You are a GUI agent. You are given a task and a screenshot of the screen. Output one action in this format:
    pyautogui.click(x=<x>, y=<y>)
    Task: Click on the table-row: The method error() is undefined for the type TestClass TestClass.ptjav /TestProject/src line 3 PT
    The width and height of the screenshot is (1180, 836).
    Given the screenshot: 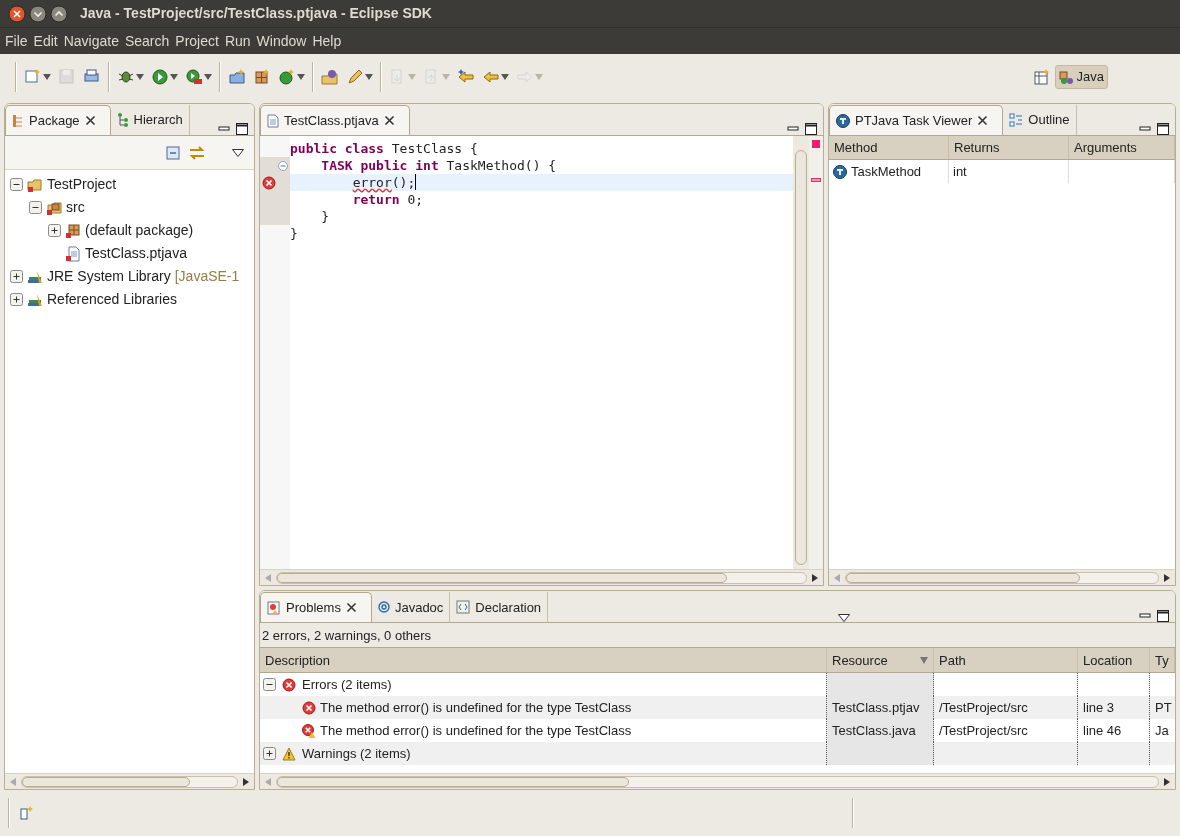 What is the action you would take?
    pyautogui.click(x=717, y=708)
    